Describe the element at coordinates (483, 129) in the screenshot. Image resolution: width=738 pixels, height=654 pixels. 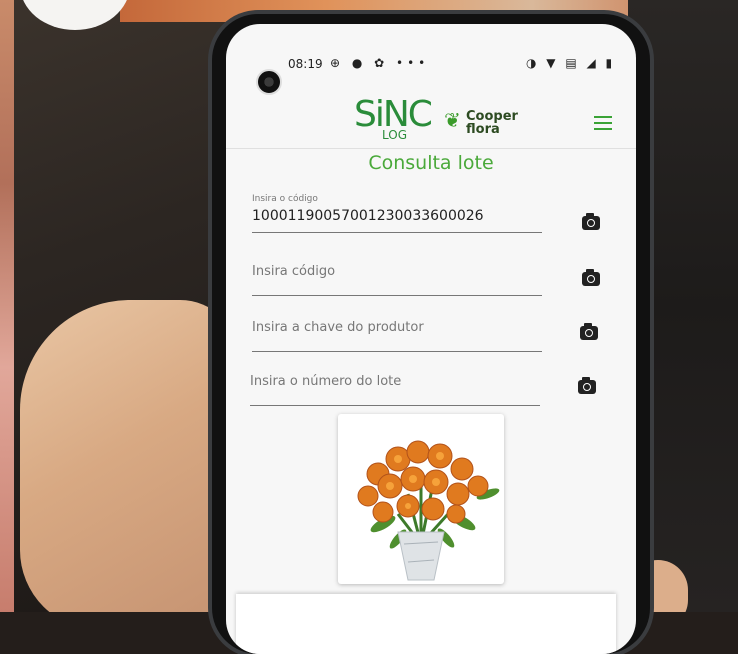
I see `cooperflora-logo-line2: flora` at that location.